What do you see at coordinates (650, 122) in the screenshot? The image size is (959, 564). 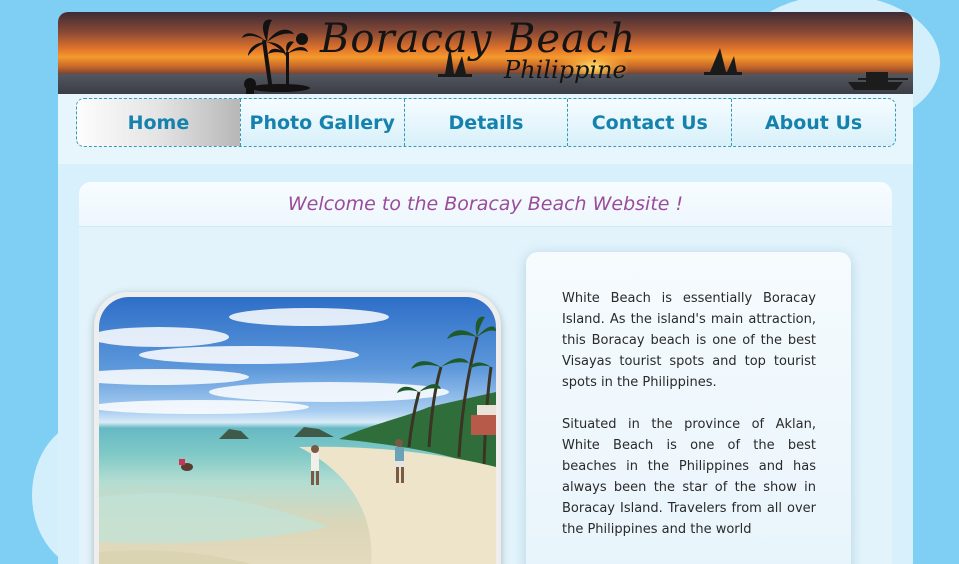 I see `nav-contact-us: Contact Us` at bounding box center [650, 122].